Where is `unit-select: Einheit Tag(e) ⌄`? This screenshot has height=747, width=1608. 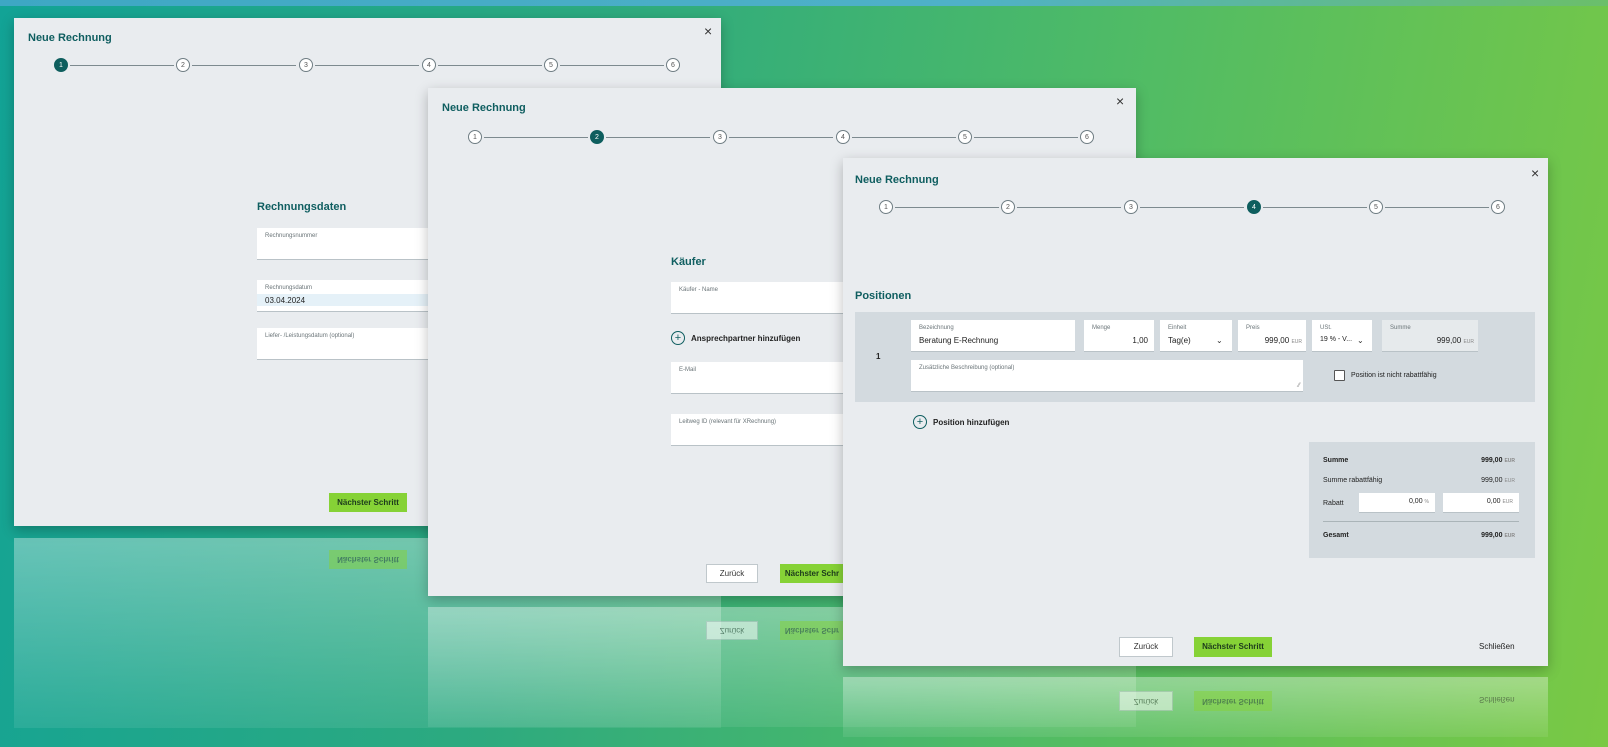
unit-select: Einheit Tag(e) ⌄ is located at coordinates (1196, 336).